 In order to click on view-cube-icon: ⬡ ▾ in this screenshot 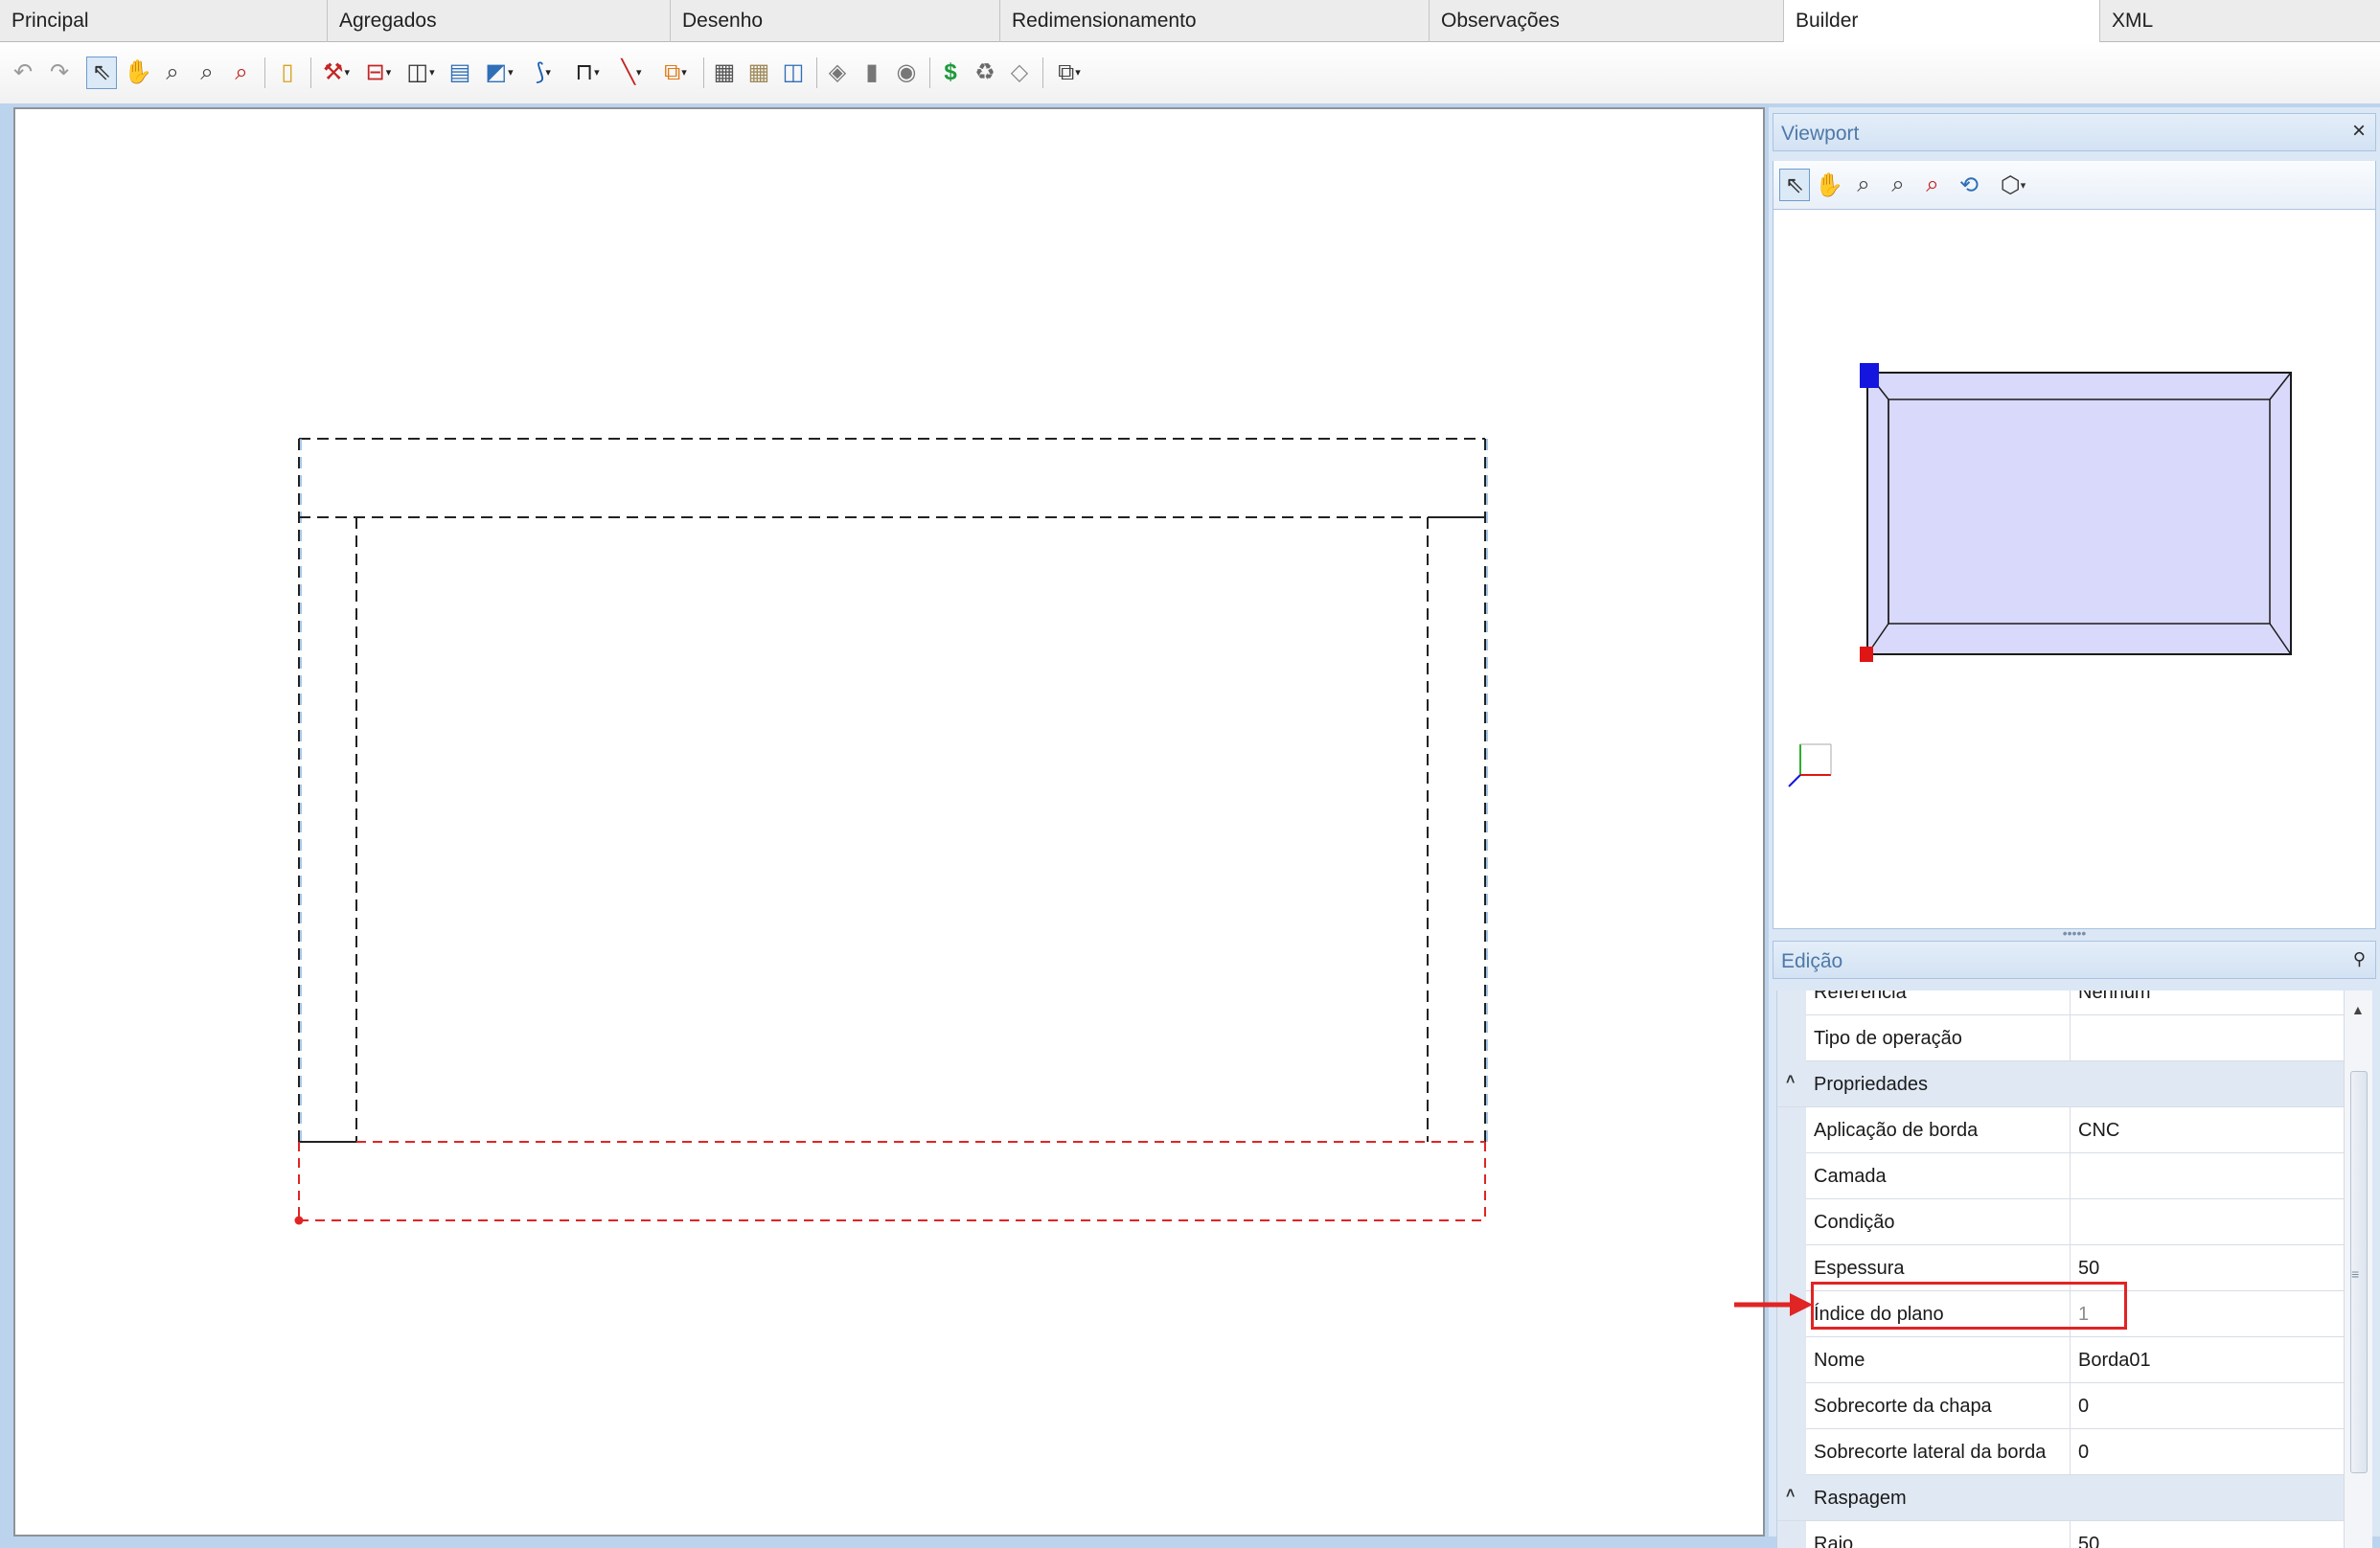, I will do `click(2013, 185)`.